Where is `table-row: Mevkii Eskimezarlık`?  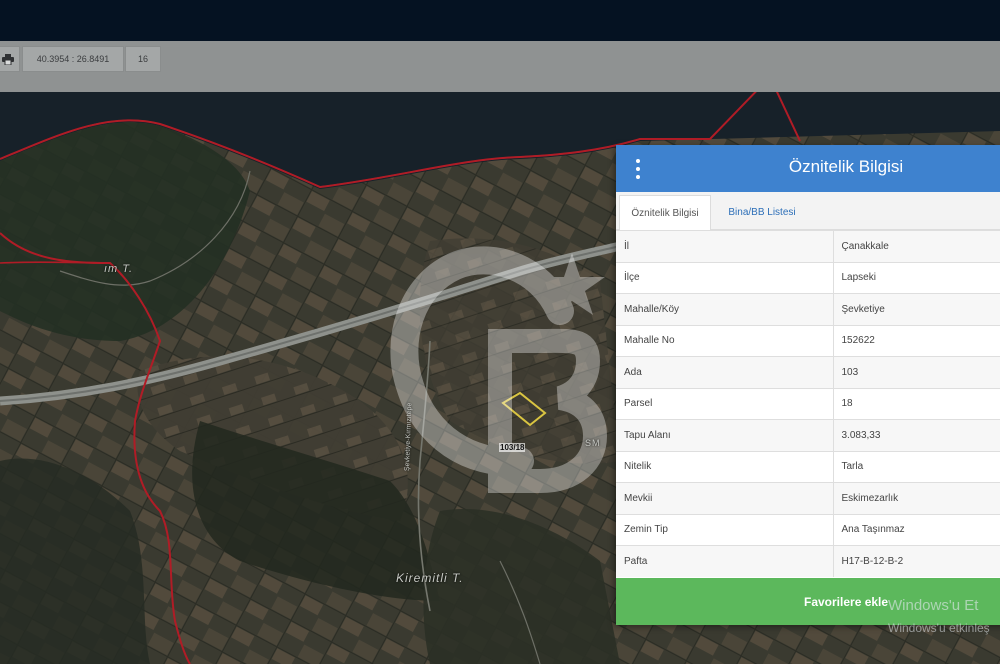
table-row: Mevkii Eskimezarlık is located at coordinates (808, 498).